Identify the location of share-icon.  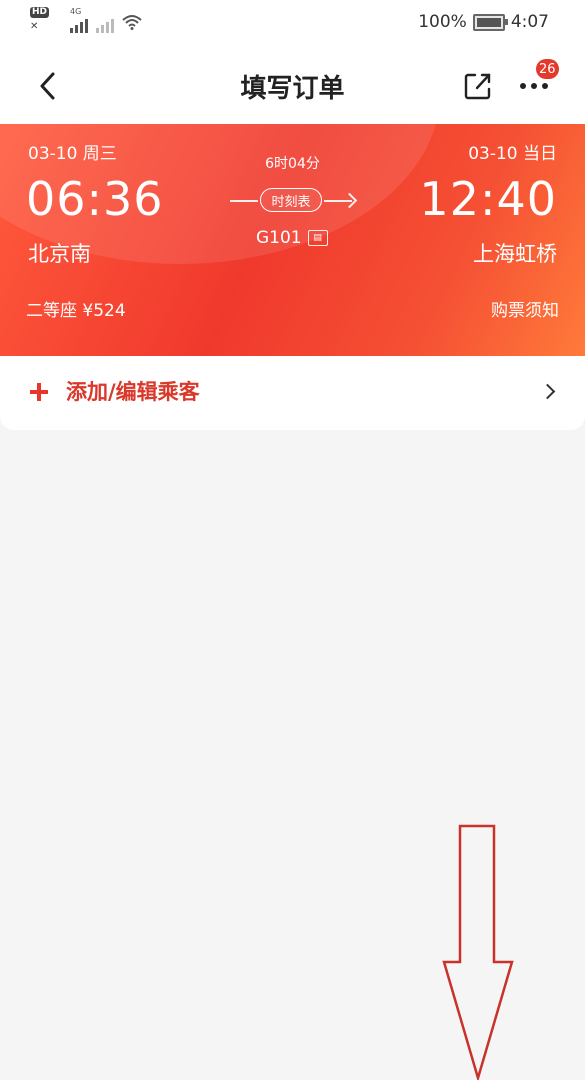
(477, 86).